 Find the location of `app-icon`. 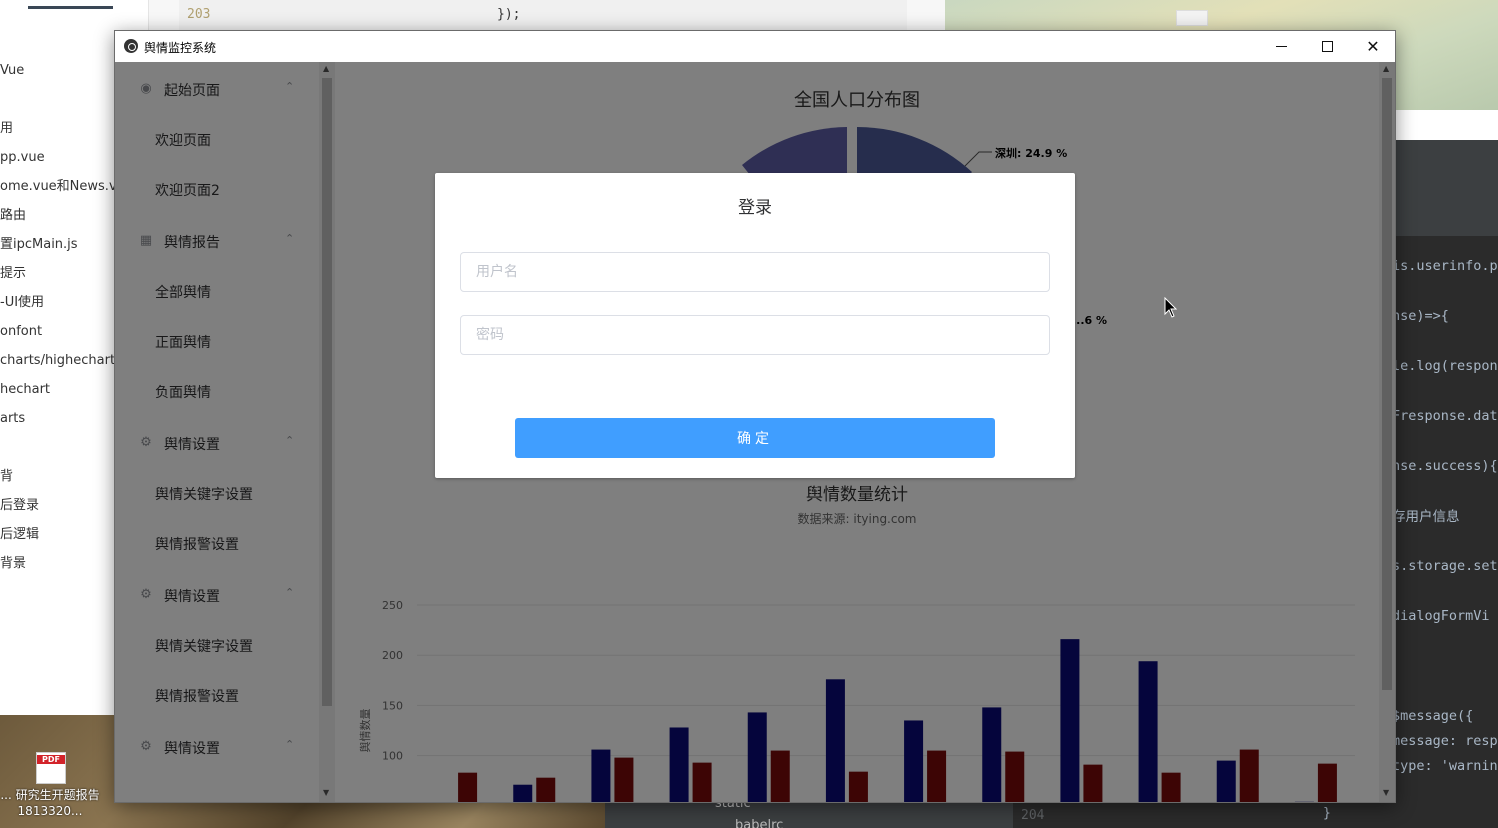

app-icon is located at coordinates (131, 46).